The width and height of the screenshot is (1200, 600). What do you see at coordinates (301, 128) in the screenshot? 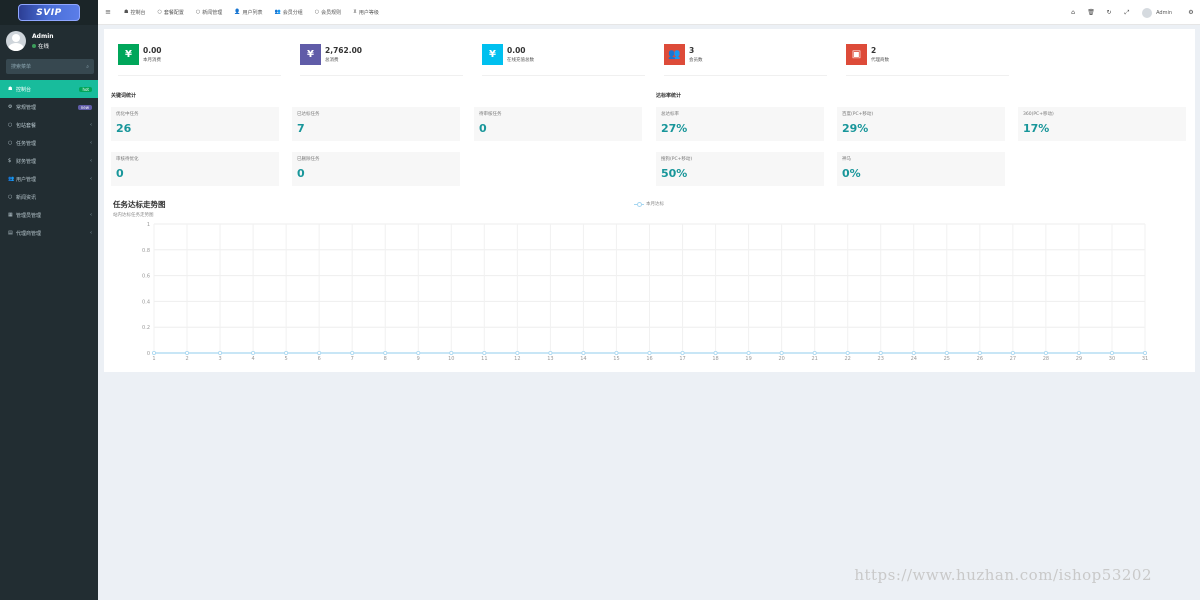
I see `keyword-stat-card-value: 7` at bounding box center [301, 128].